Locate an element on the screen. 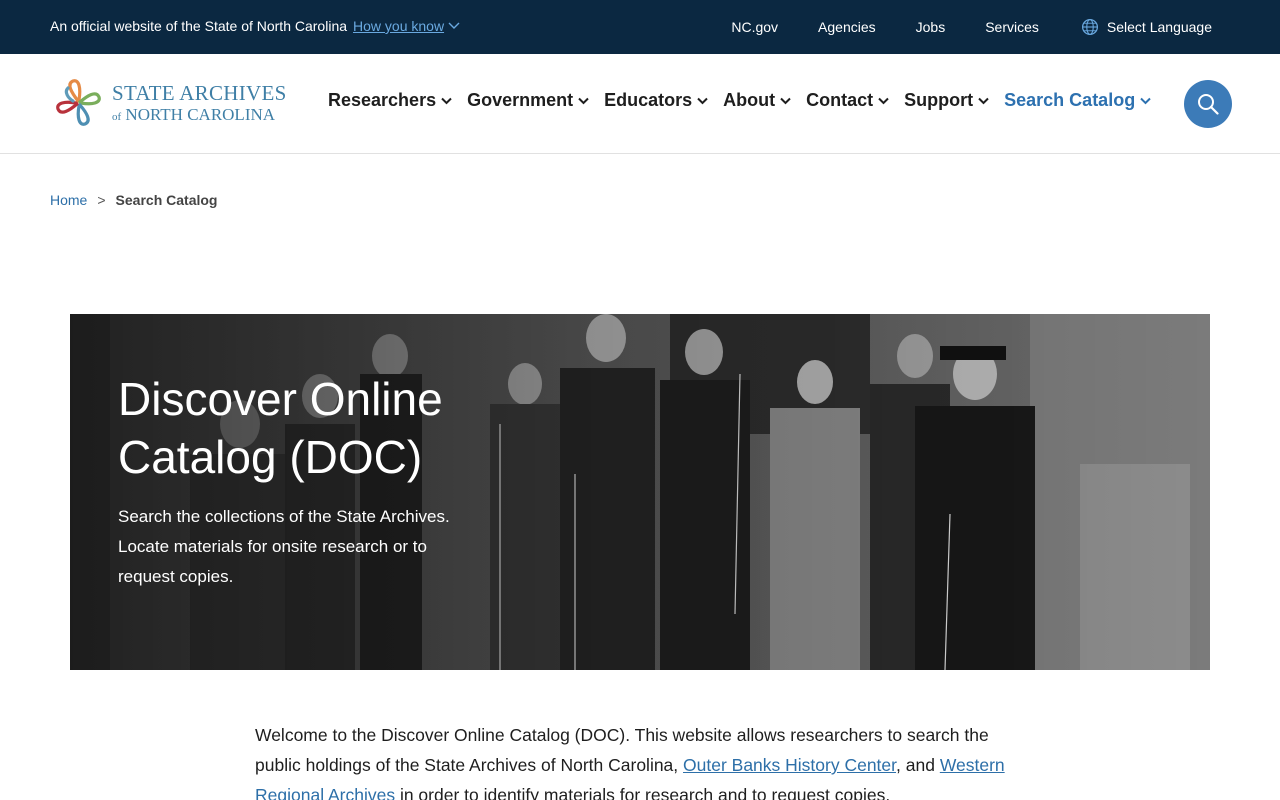 Image resolution: width=1280 pixels, height=800 pixels. logo-of: of is located at coordinates (117, 117).